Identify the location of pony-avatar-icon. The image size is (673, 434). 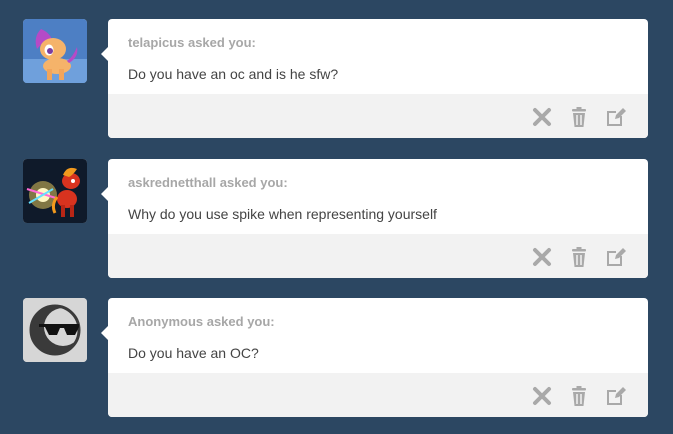
(55, 51).